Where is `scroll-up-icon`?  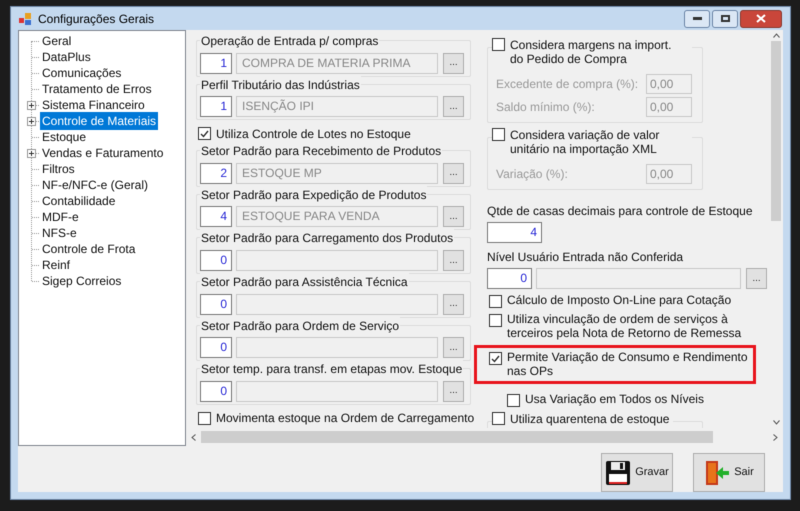
scroll-up-icon is located at coordinates (776, 35).